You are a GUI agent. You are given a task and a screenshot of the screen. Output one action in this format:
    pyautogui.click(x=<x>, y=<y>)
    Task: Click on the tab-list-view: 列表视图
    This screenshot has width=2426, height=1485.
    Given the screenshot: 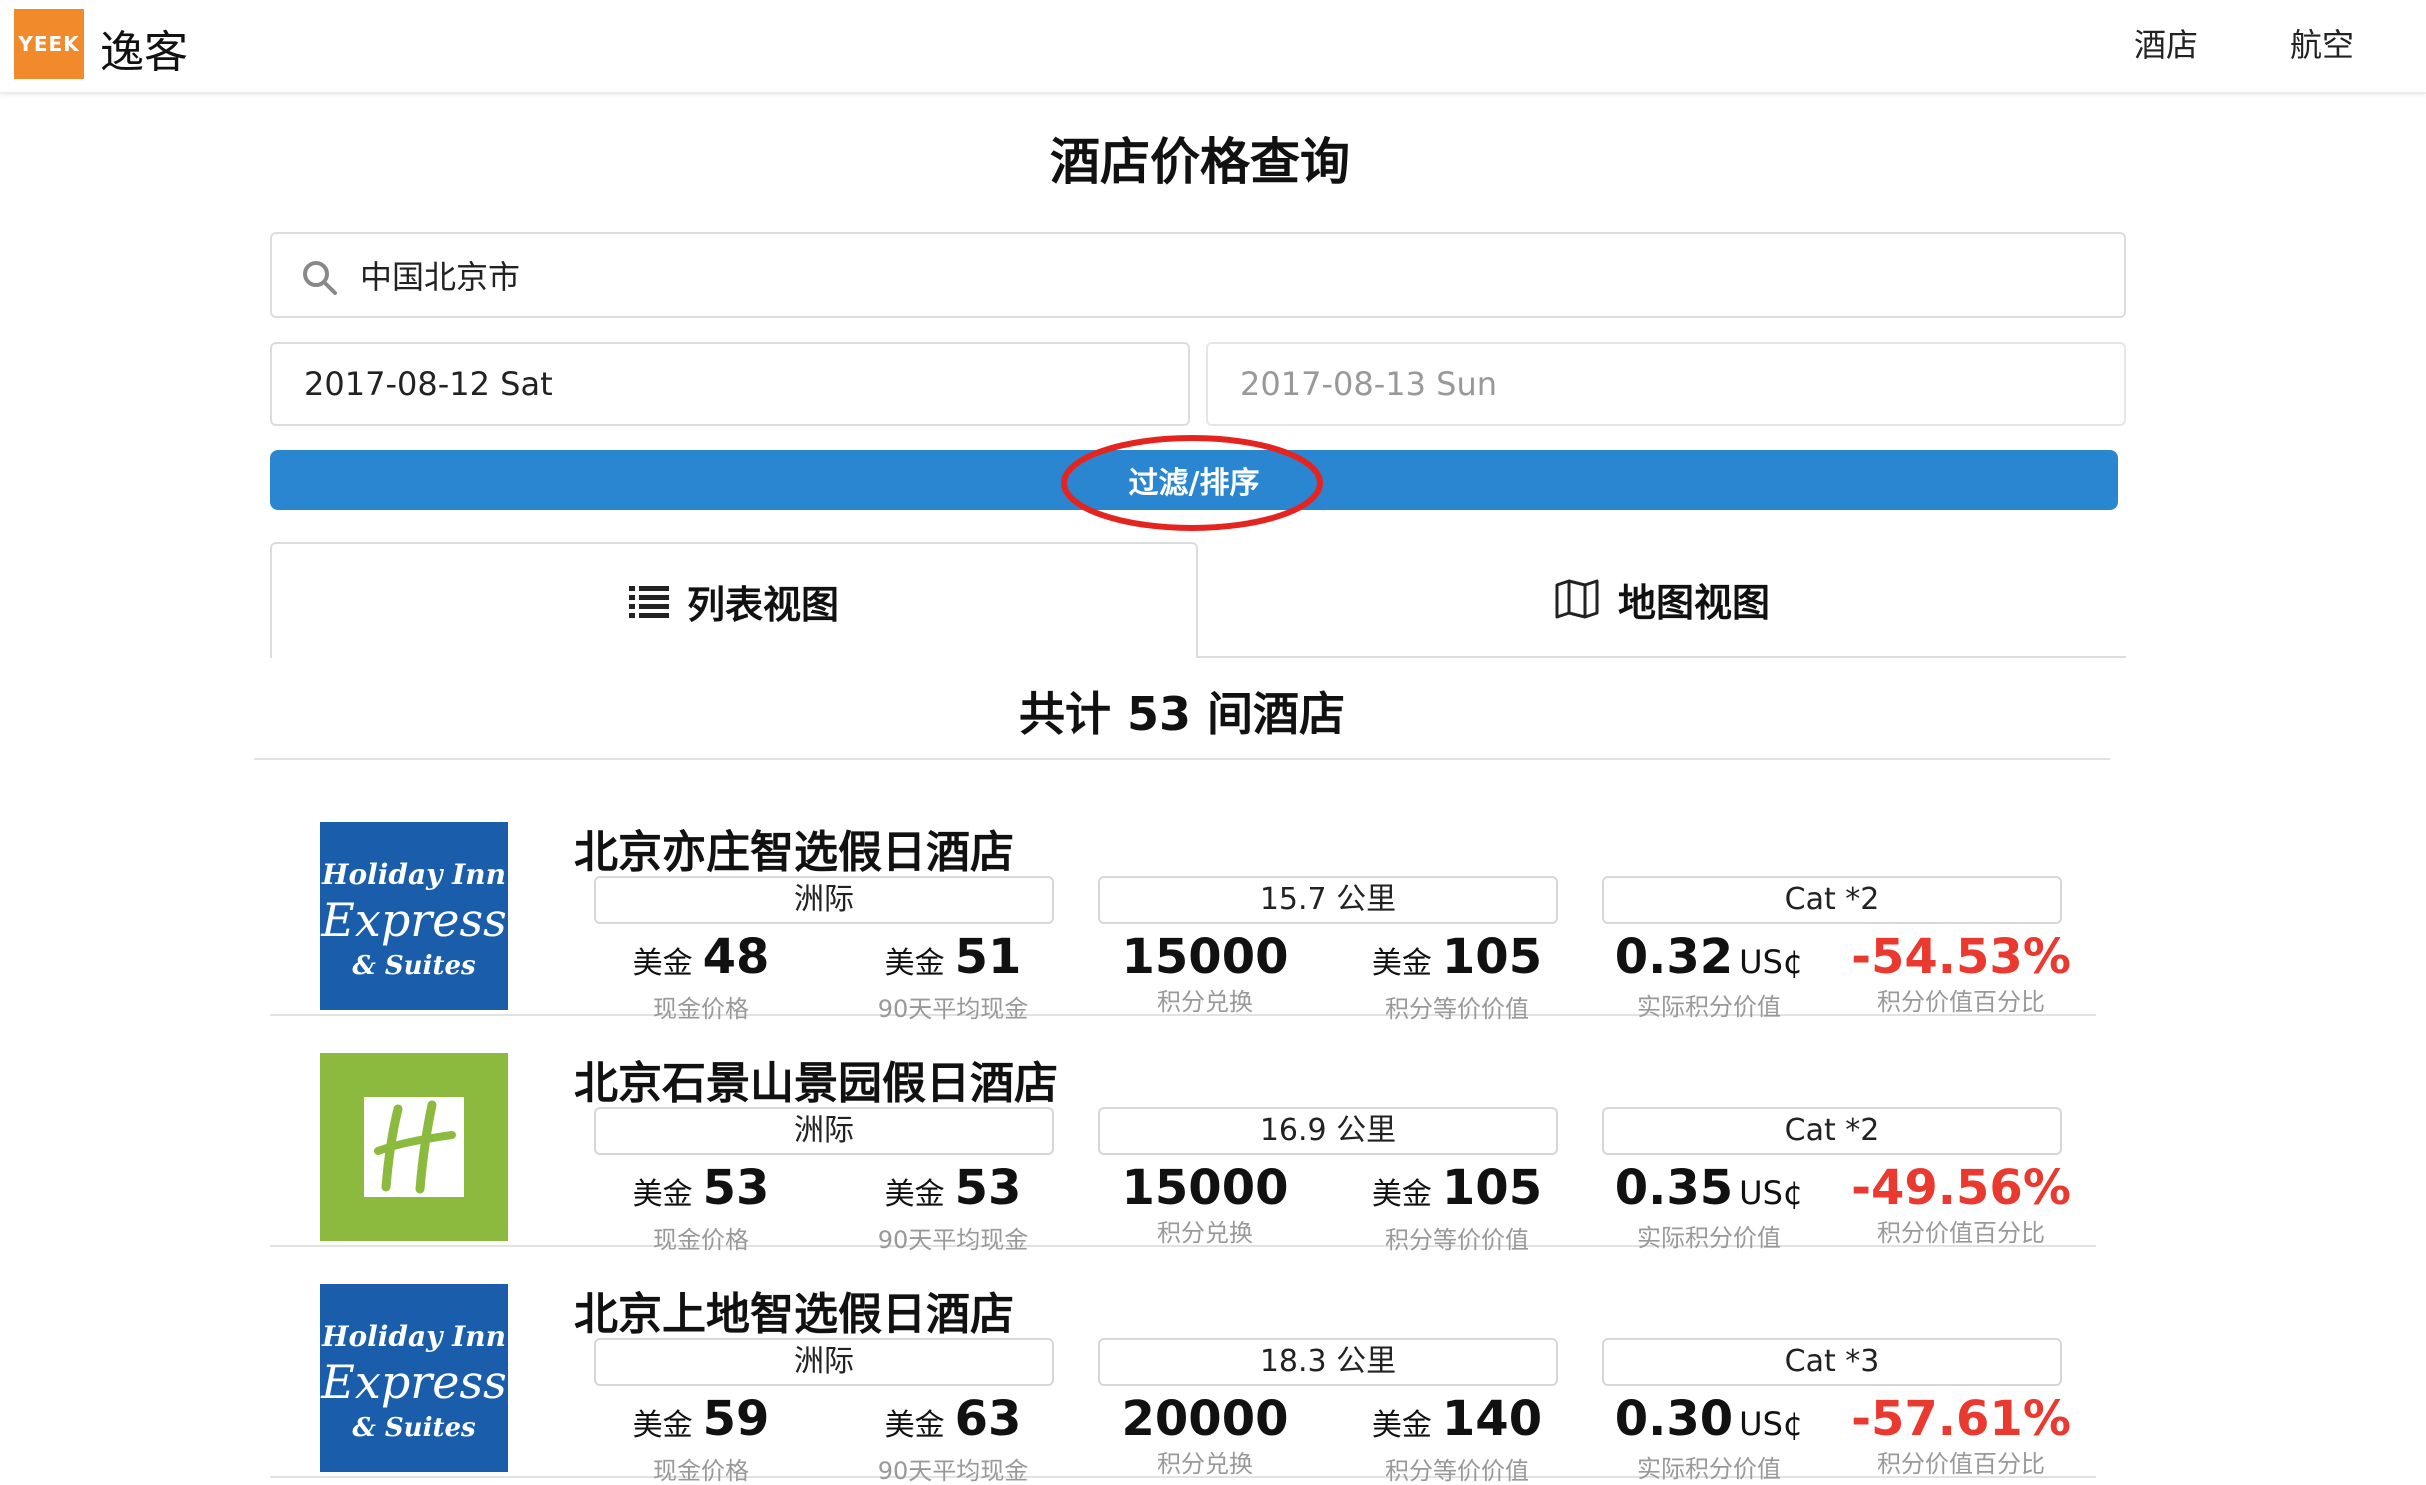 What is the action you would take?
    pyautogui.click(x=734, y=600)
    